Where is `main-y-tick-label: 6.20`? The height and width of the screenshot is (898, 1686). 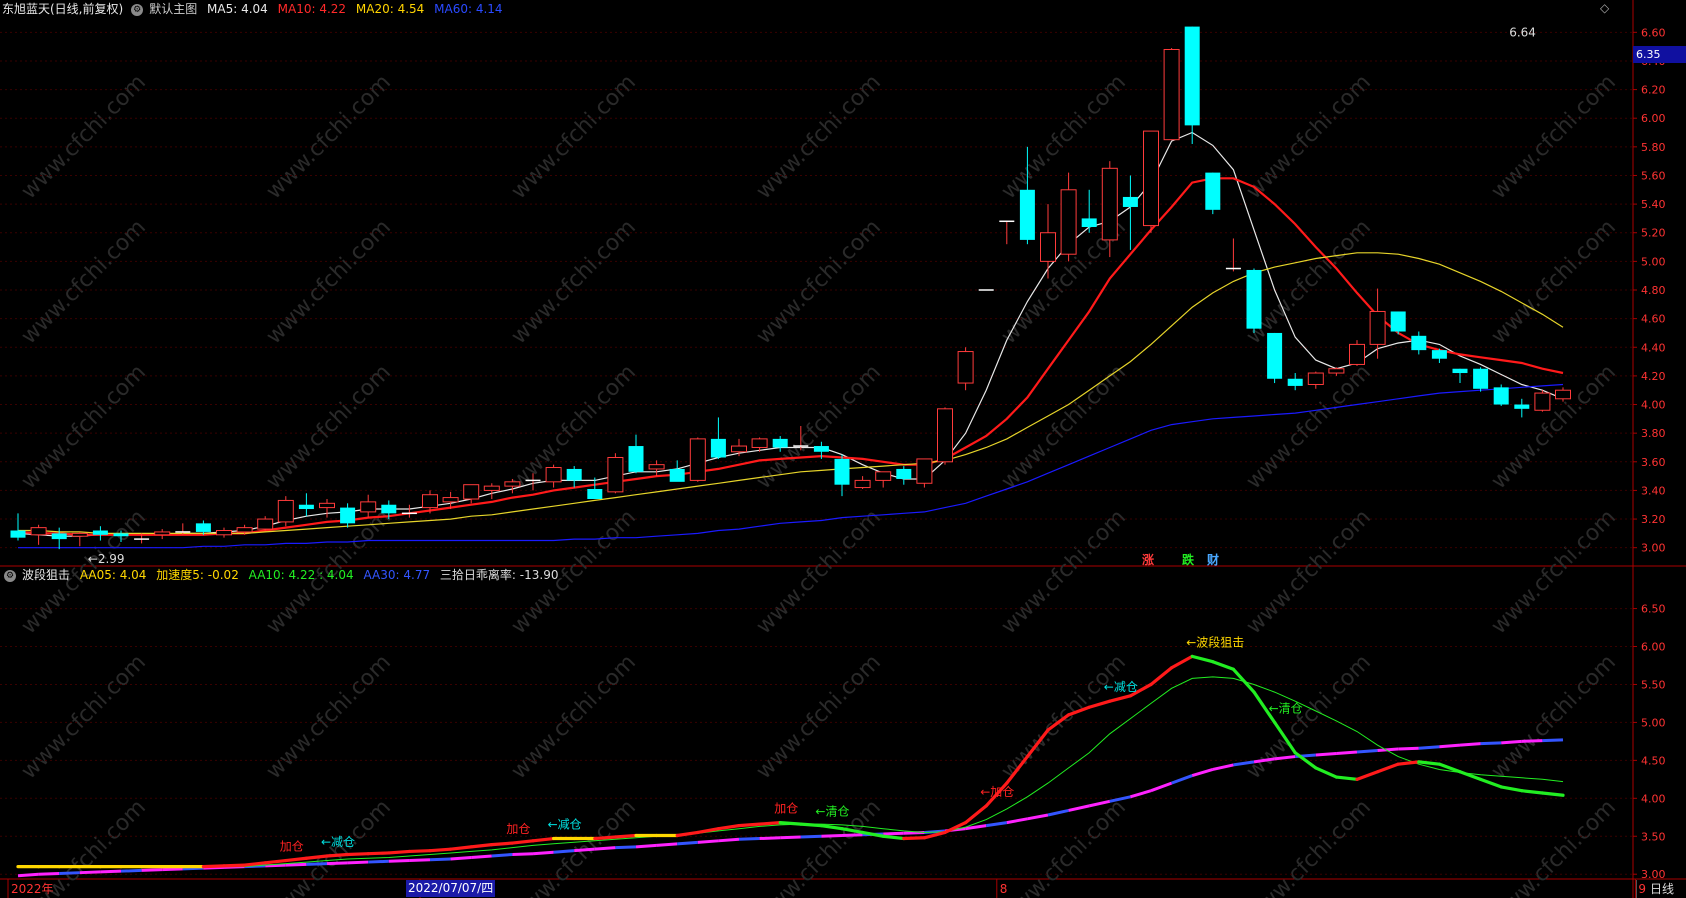
main-y-tick-label: 6.20 is located at coordinates (1653, 90).